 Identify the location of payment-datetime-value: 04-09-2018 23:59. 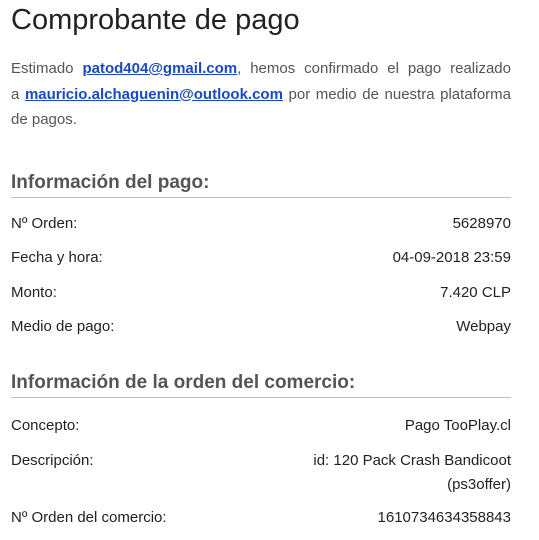
(451, 257).